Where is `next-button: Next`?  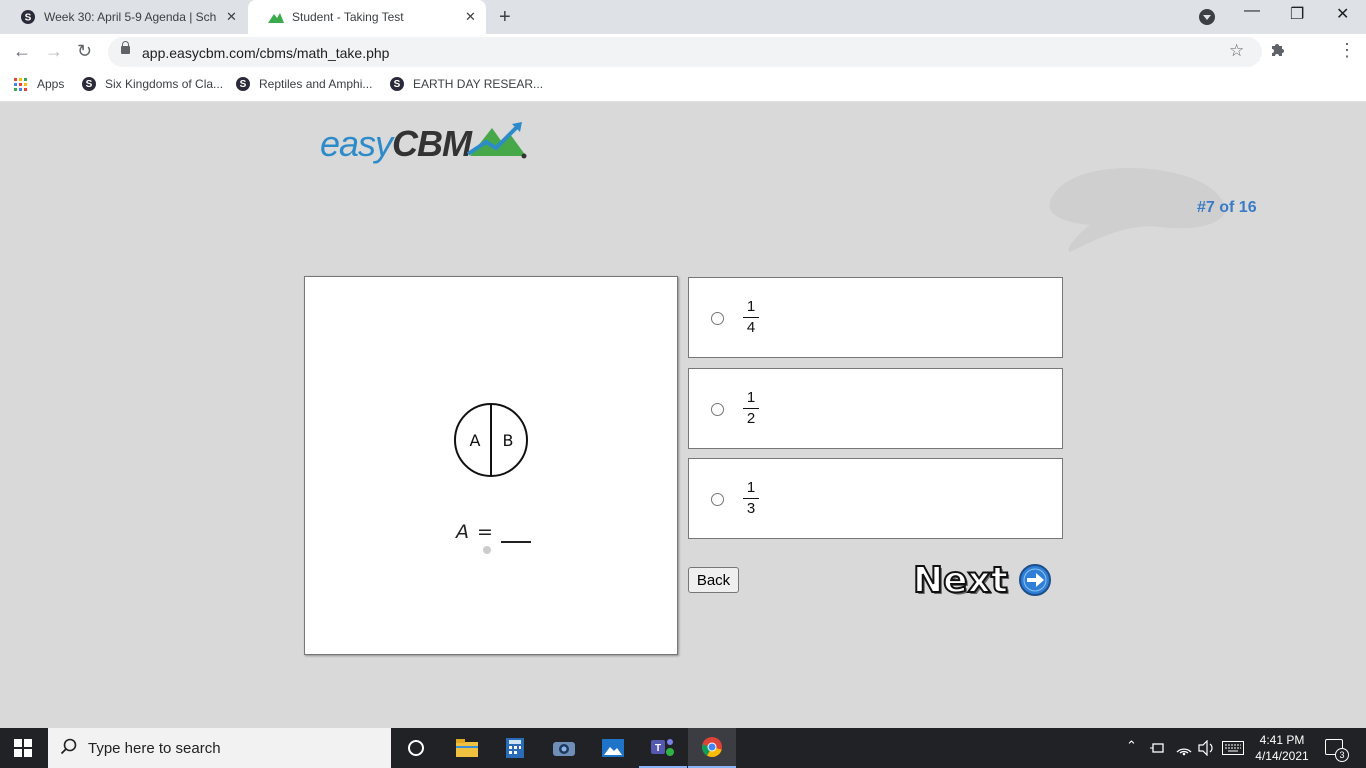
next-button: Next is located at coordinates (982, 580).